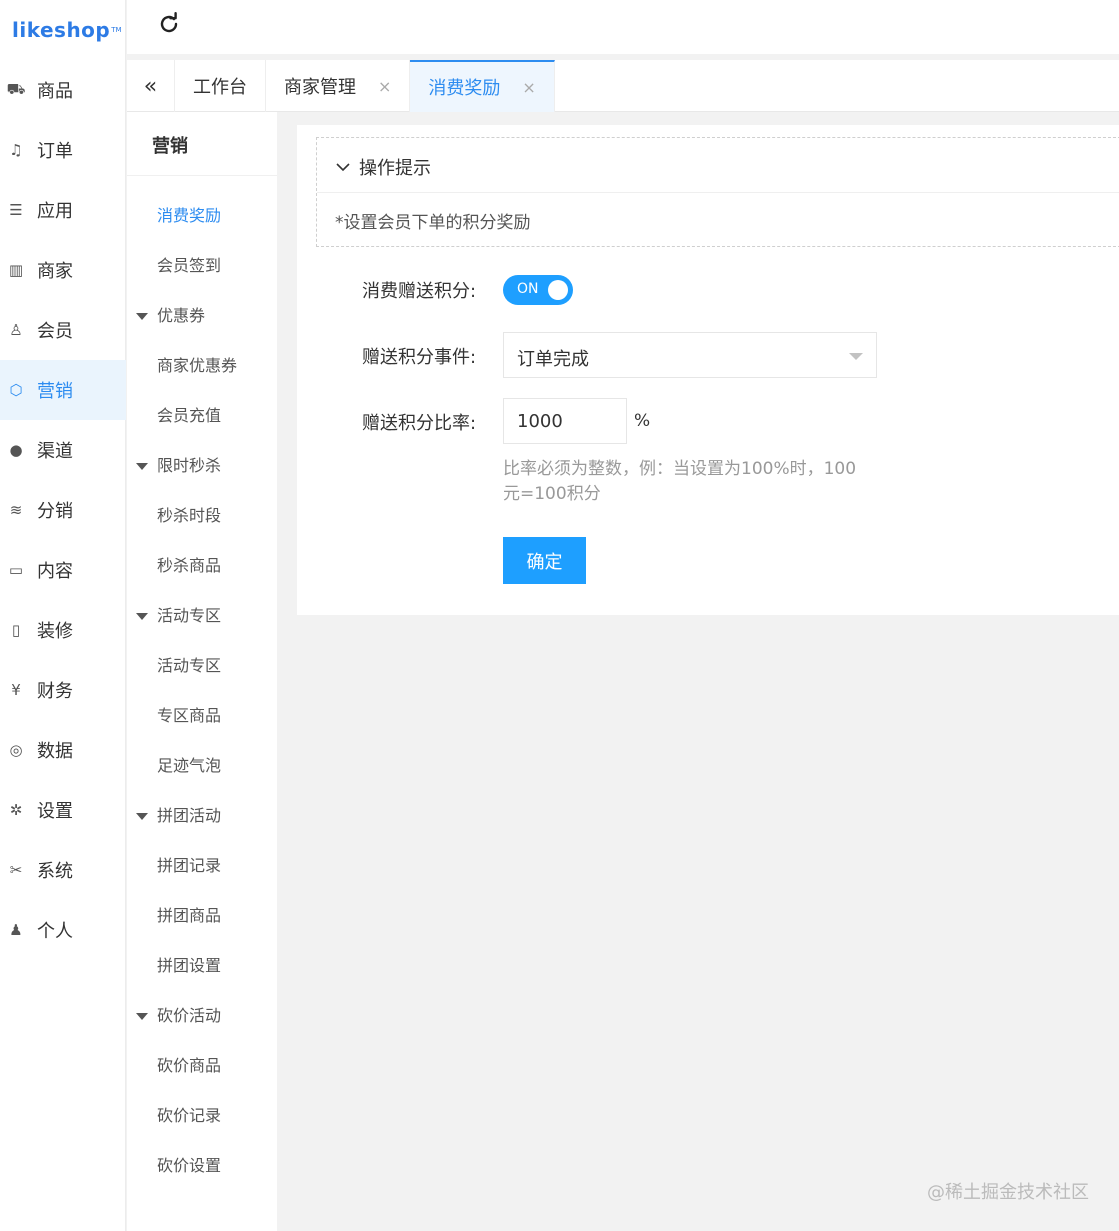  What do you see at coordinates (55, 811) in the screenshot?
I see `nav-item-label: 设置` at bounding box center [55, 811].